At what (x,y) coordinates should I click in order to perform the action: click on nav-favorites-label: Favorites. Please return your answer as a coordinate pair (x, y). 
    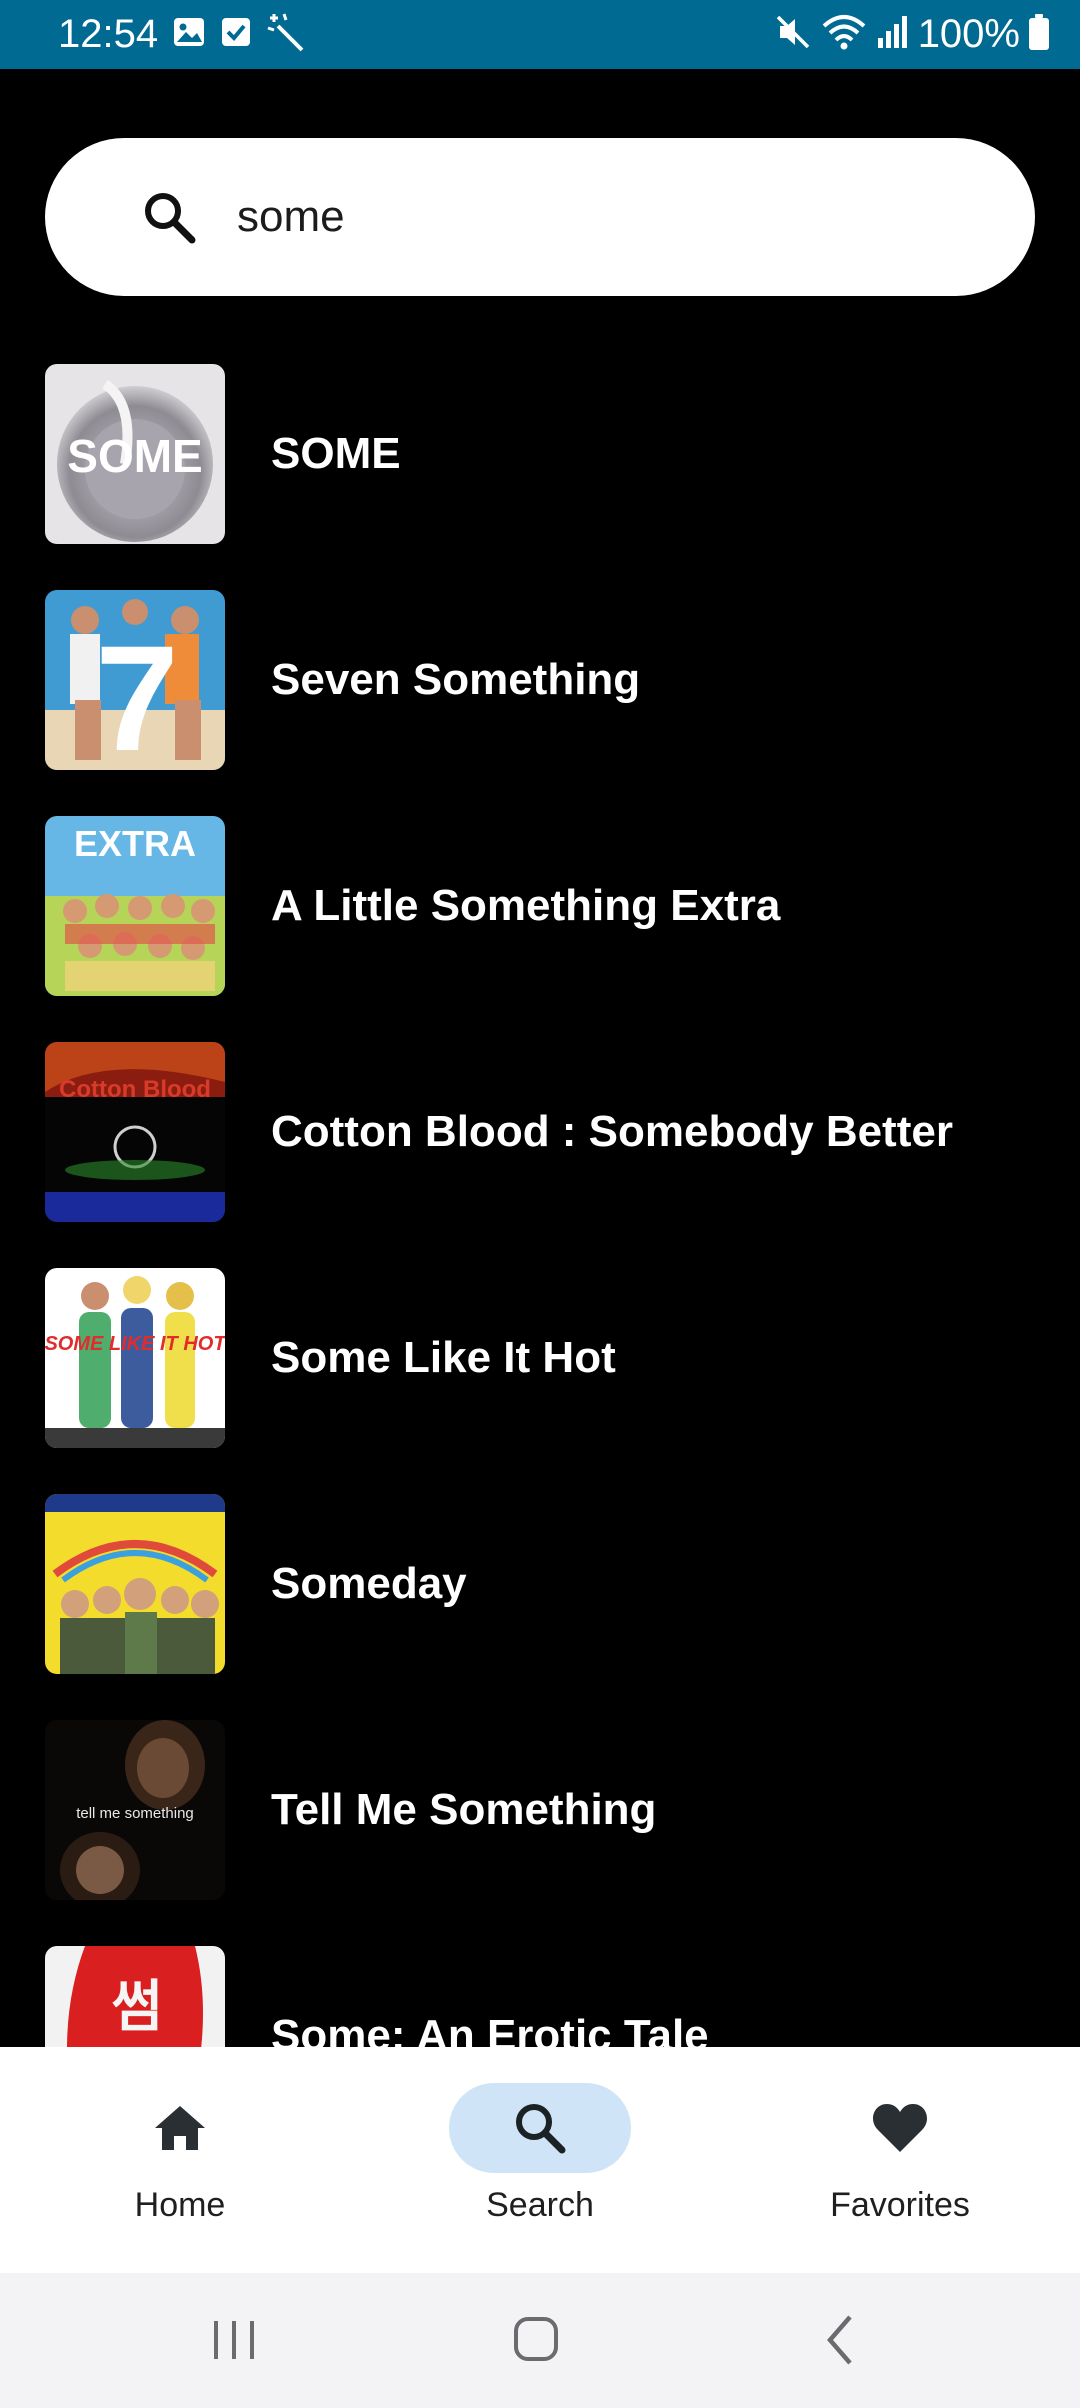
    Looking at the image, I should click on (900, 2205).